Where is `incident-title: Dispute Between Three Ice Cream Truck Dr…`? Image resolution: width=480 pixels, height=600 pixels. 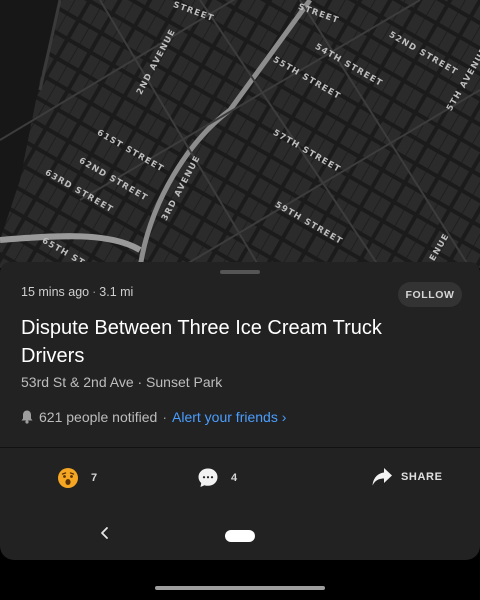 incident-title: Dispute Between Three Ice Cream Truck Dr… is located at coordinates (201, 342).